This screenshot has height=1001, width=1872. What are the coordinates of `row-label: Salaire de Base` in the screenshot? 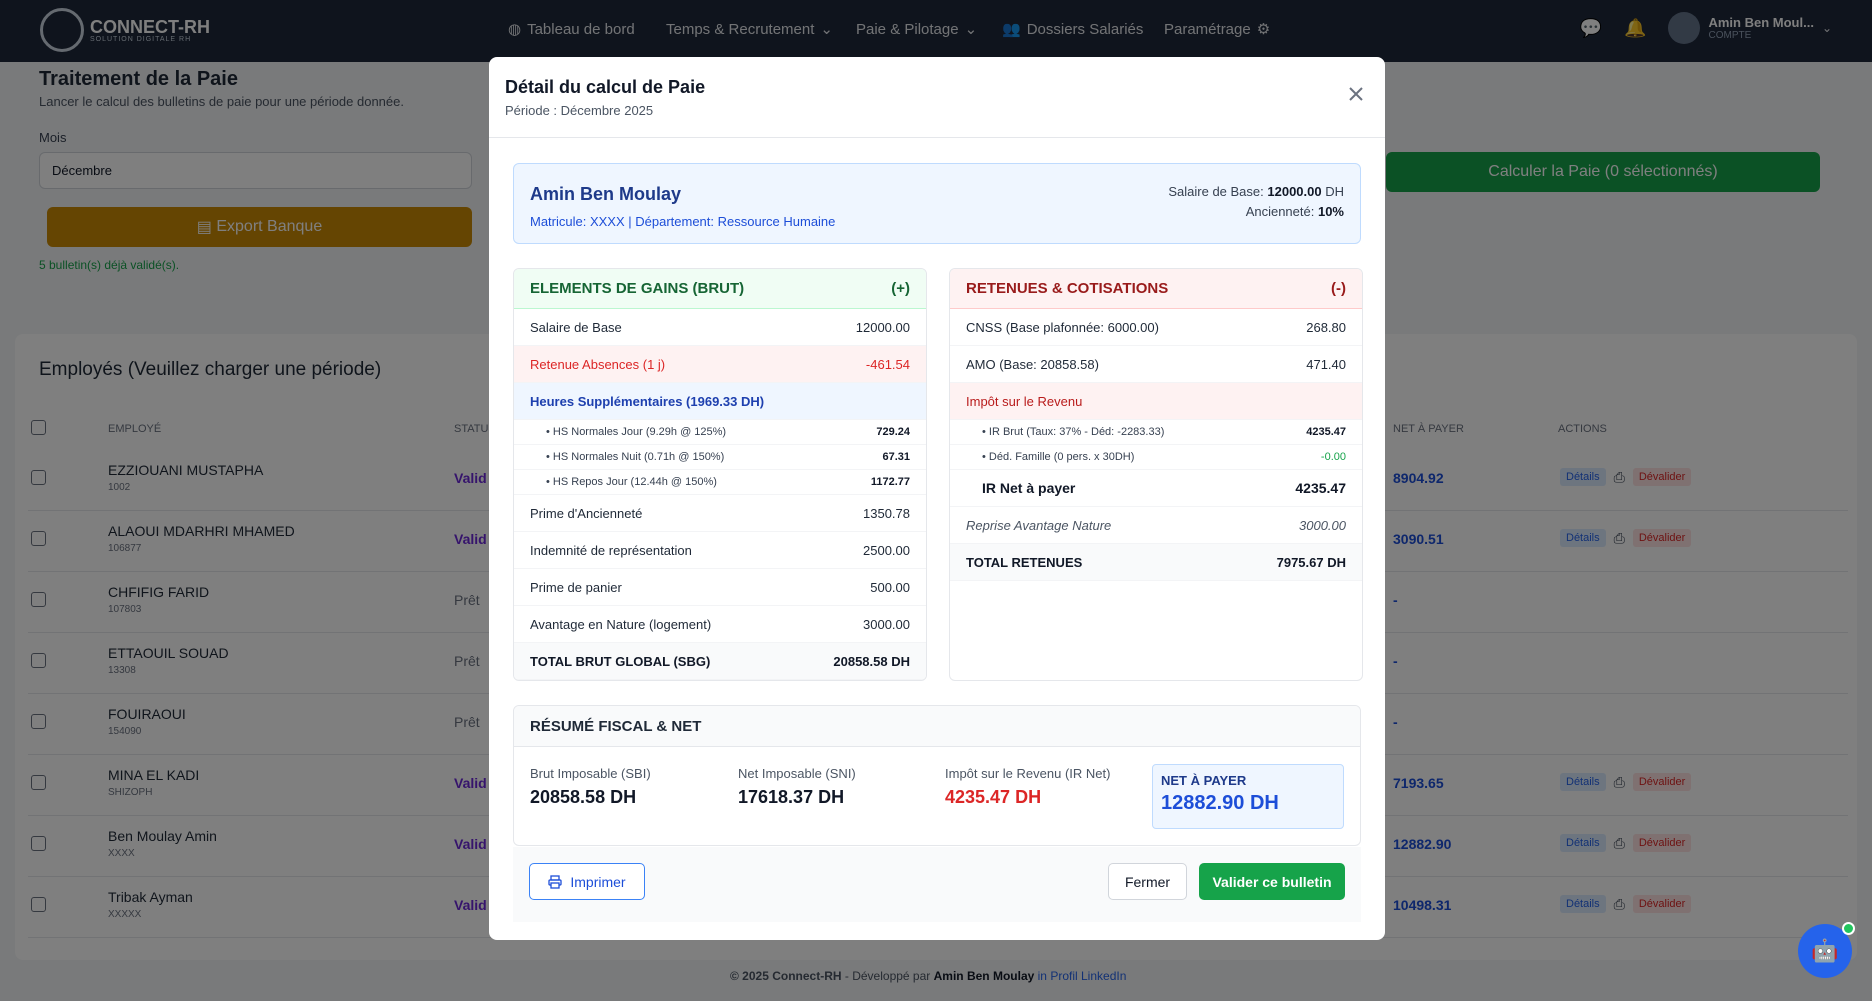 It's located at (576, 327).